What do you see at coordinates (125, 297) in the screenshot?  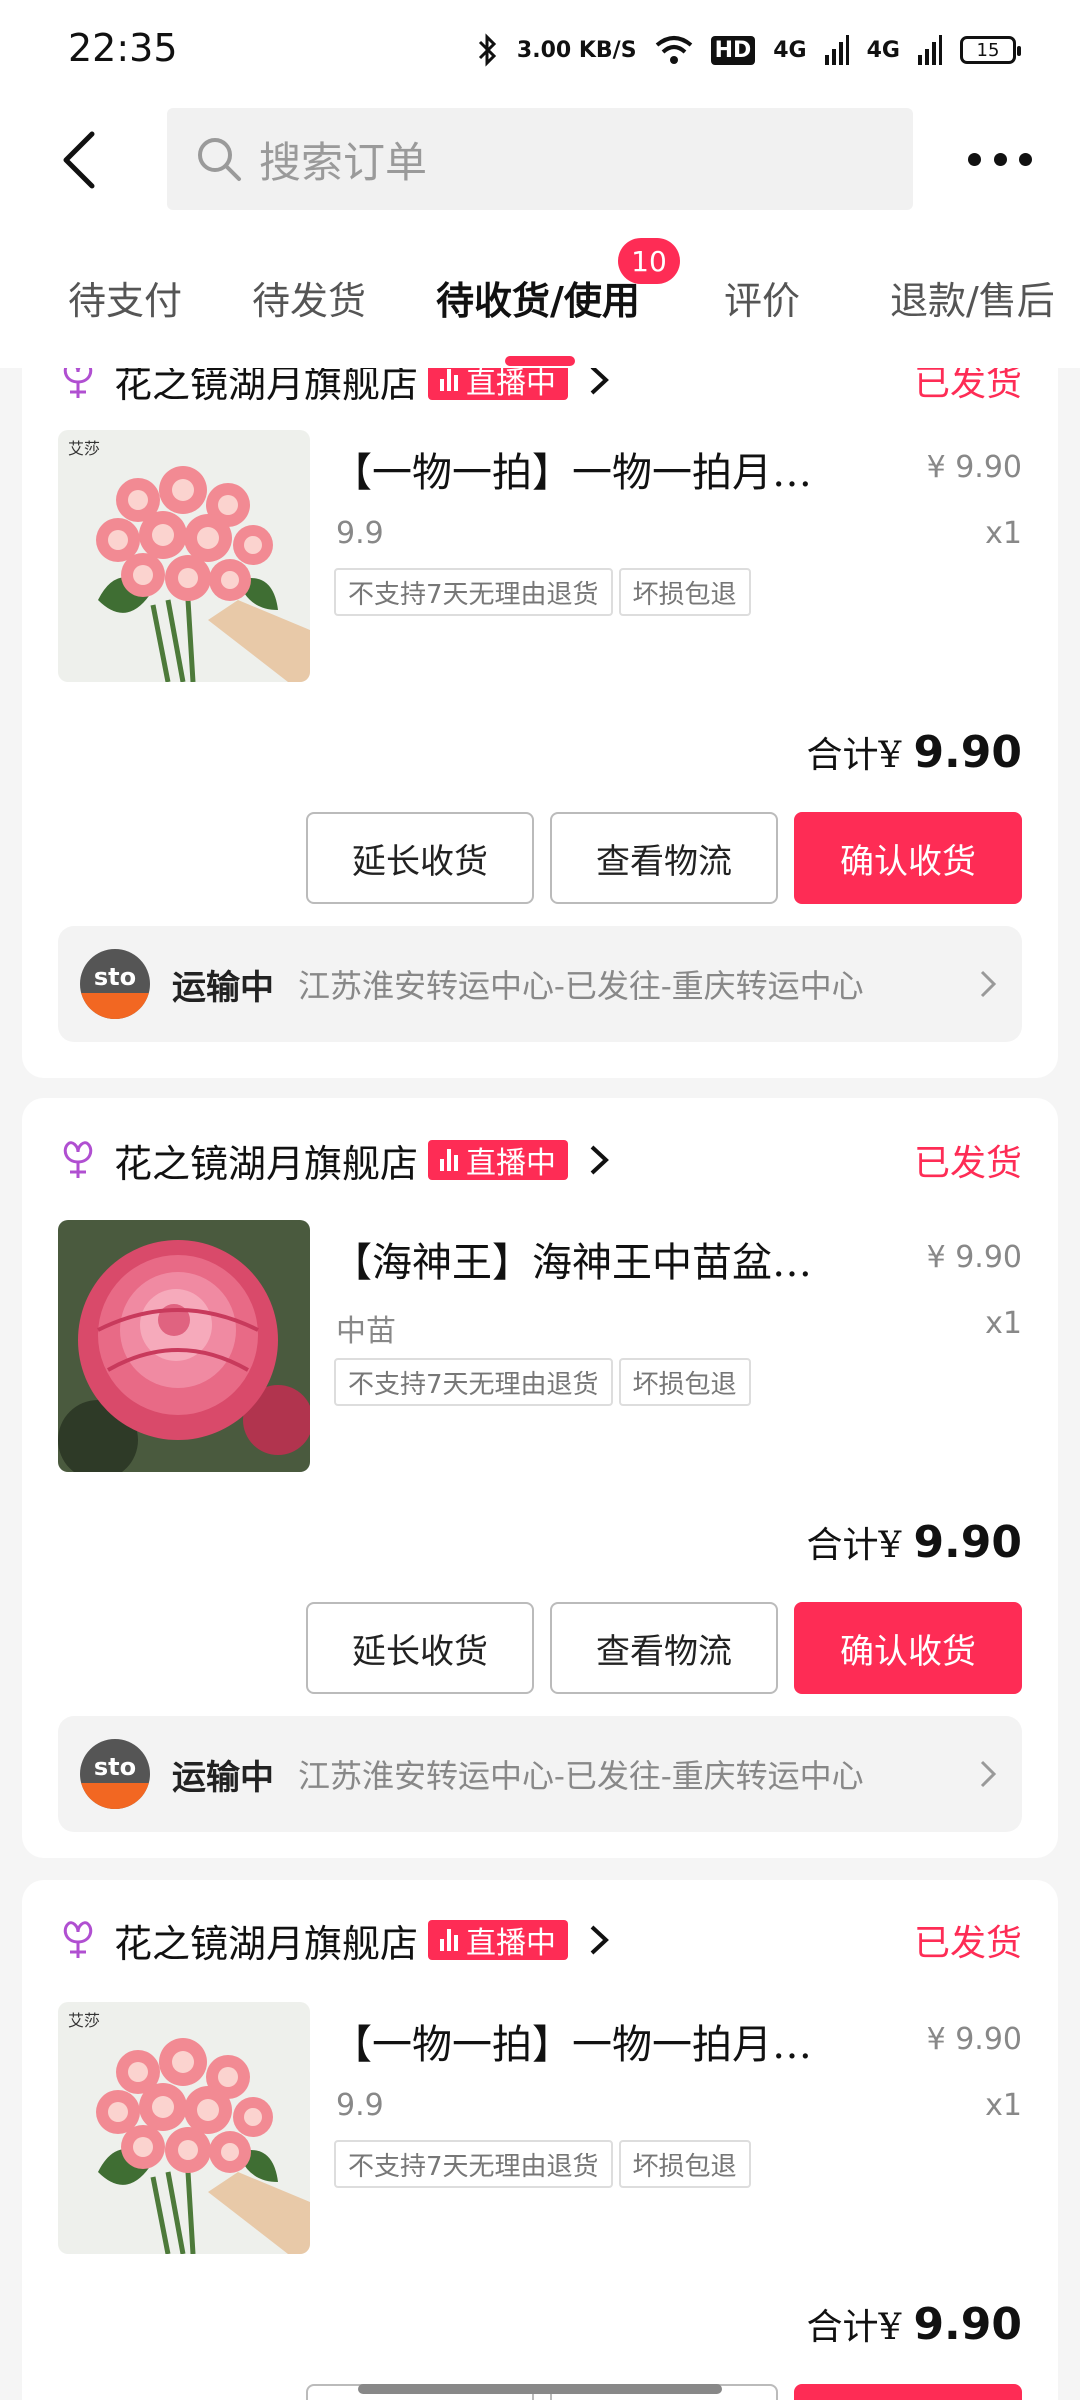 I see `tab-pending-payment: 待支付` at bounding box center [125, 297].